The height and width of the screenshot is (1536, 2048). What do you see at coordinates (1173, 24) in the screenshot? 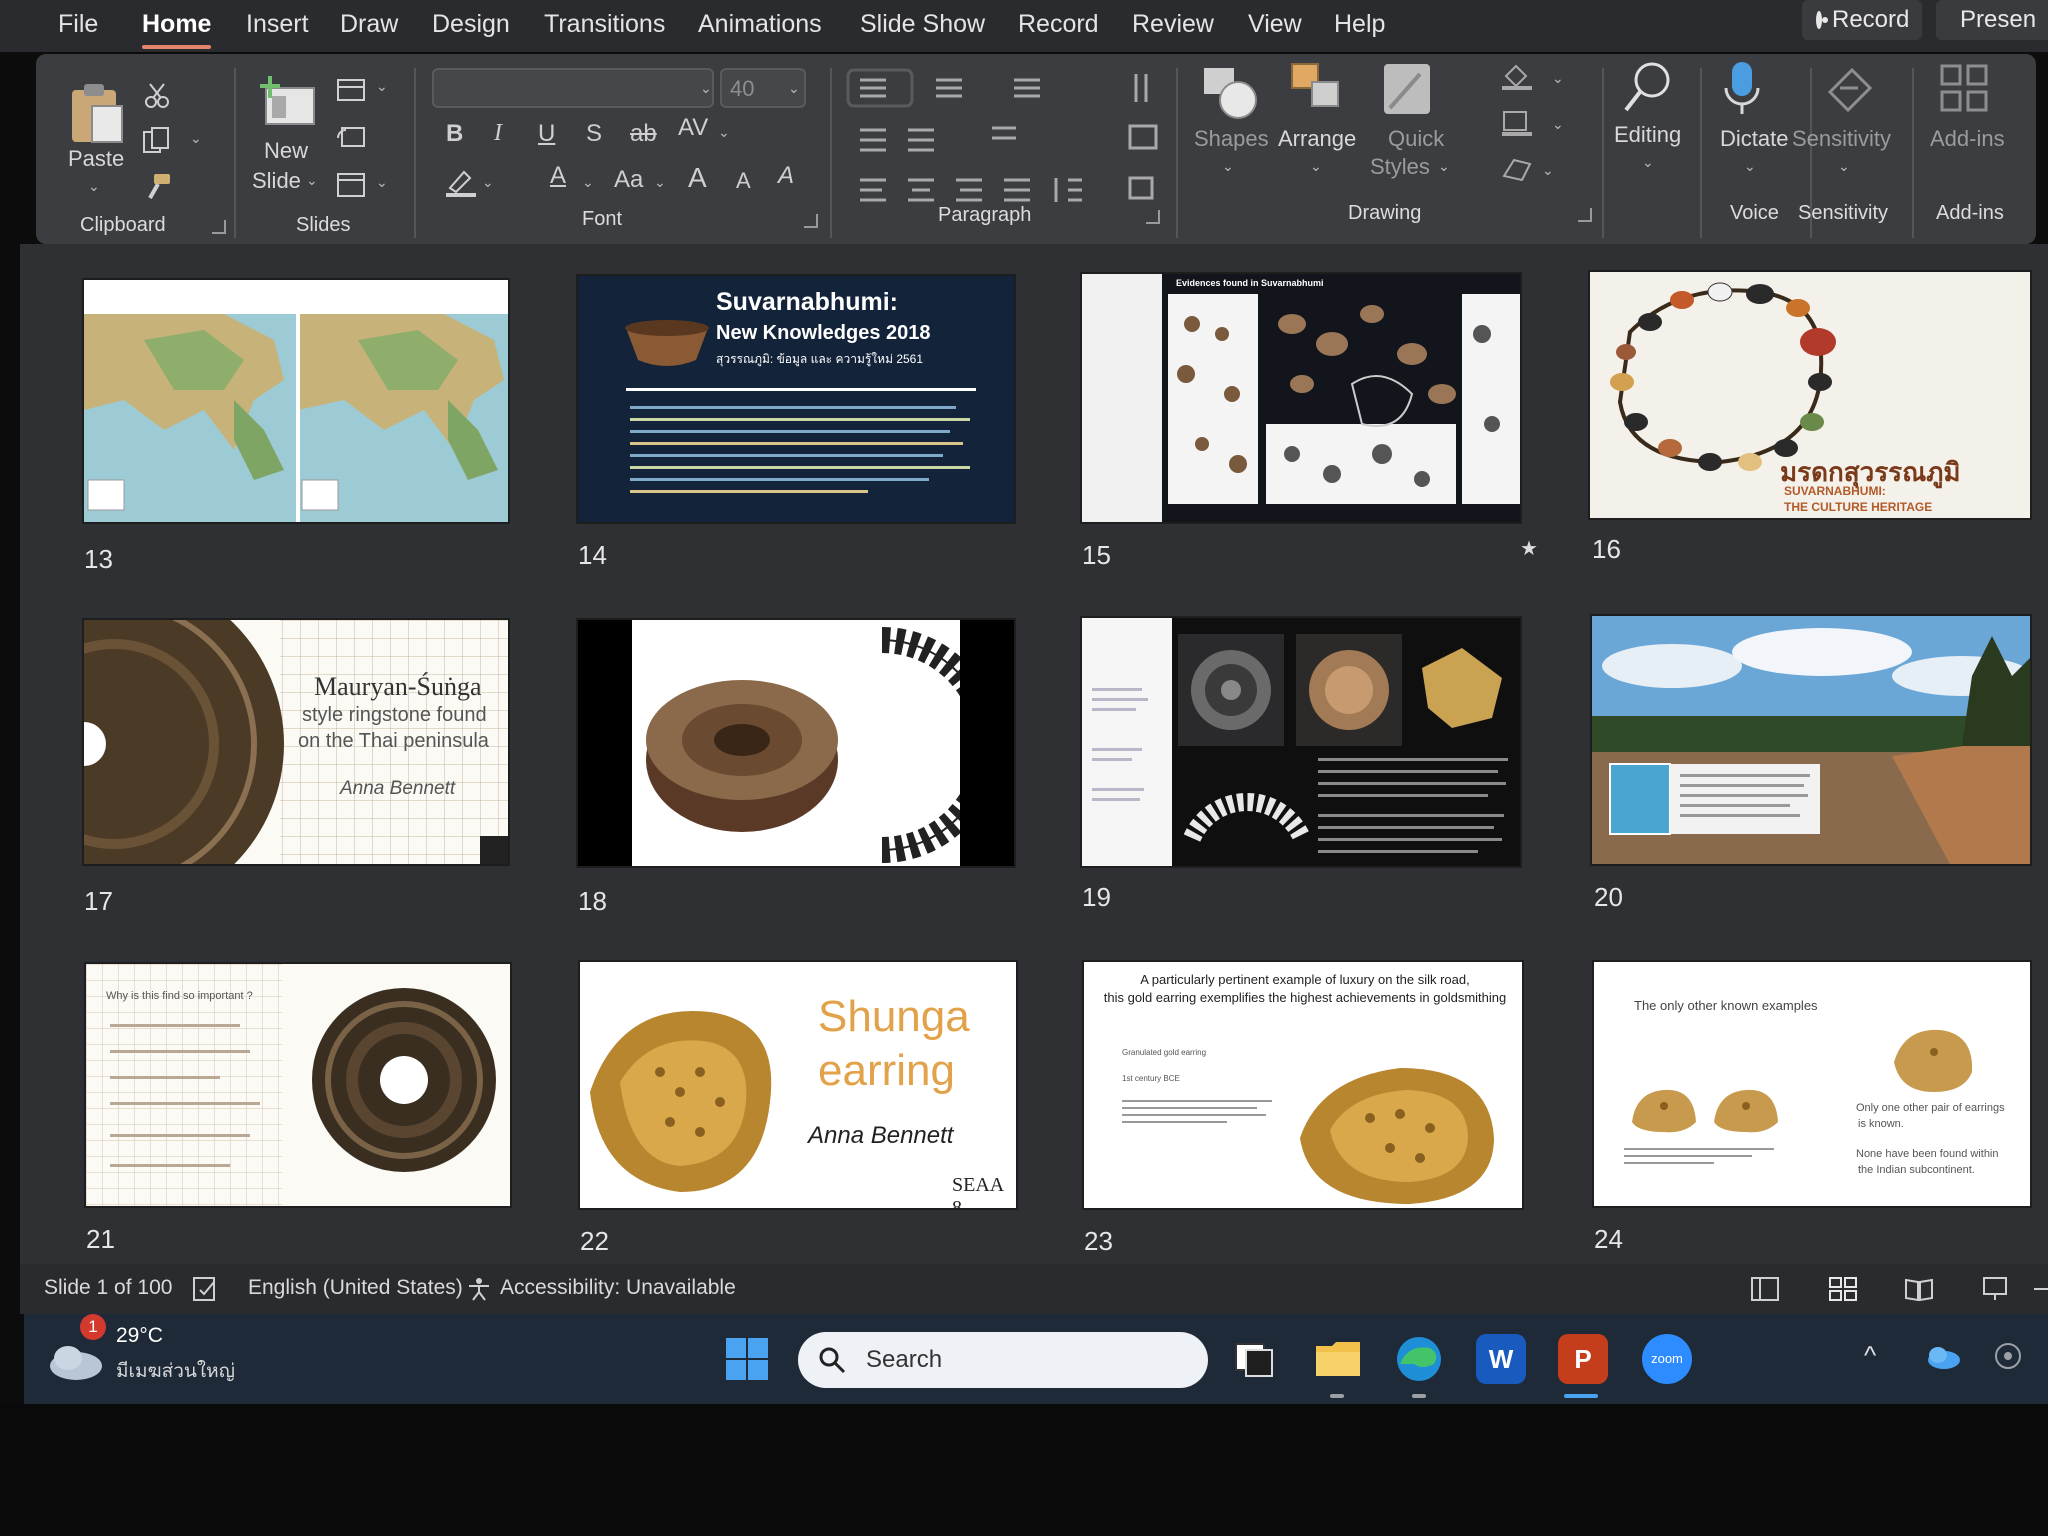
I see `tab-review: Review` at bounding box center [1173, 24].